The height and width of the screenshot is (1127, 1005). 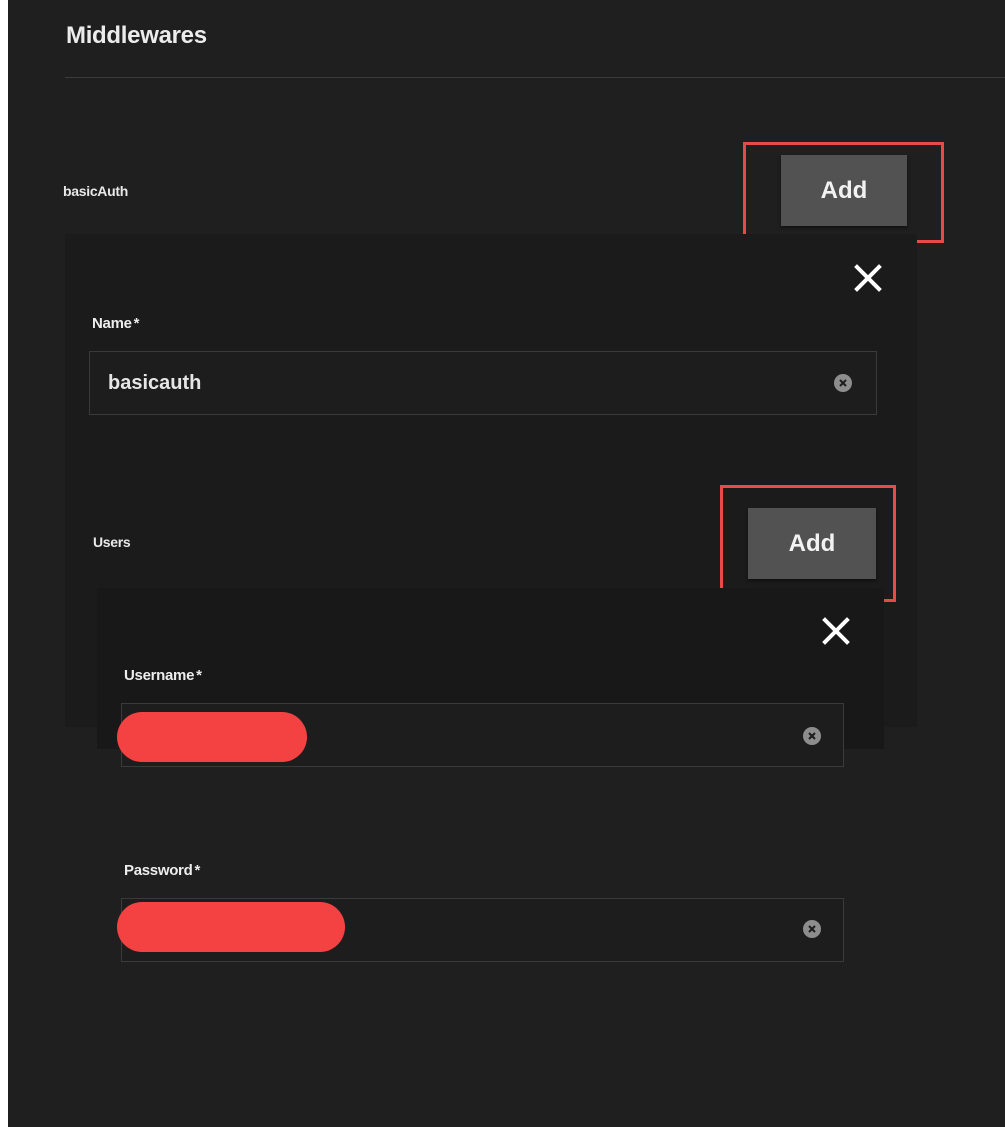 I want to click on username-redaction, so click(x=212, y=737).